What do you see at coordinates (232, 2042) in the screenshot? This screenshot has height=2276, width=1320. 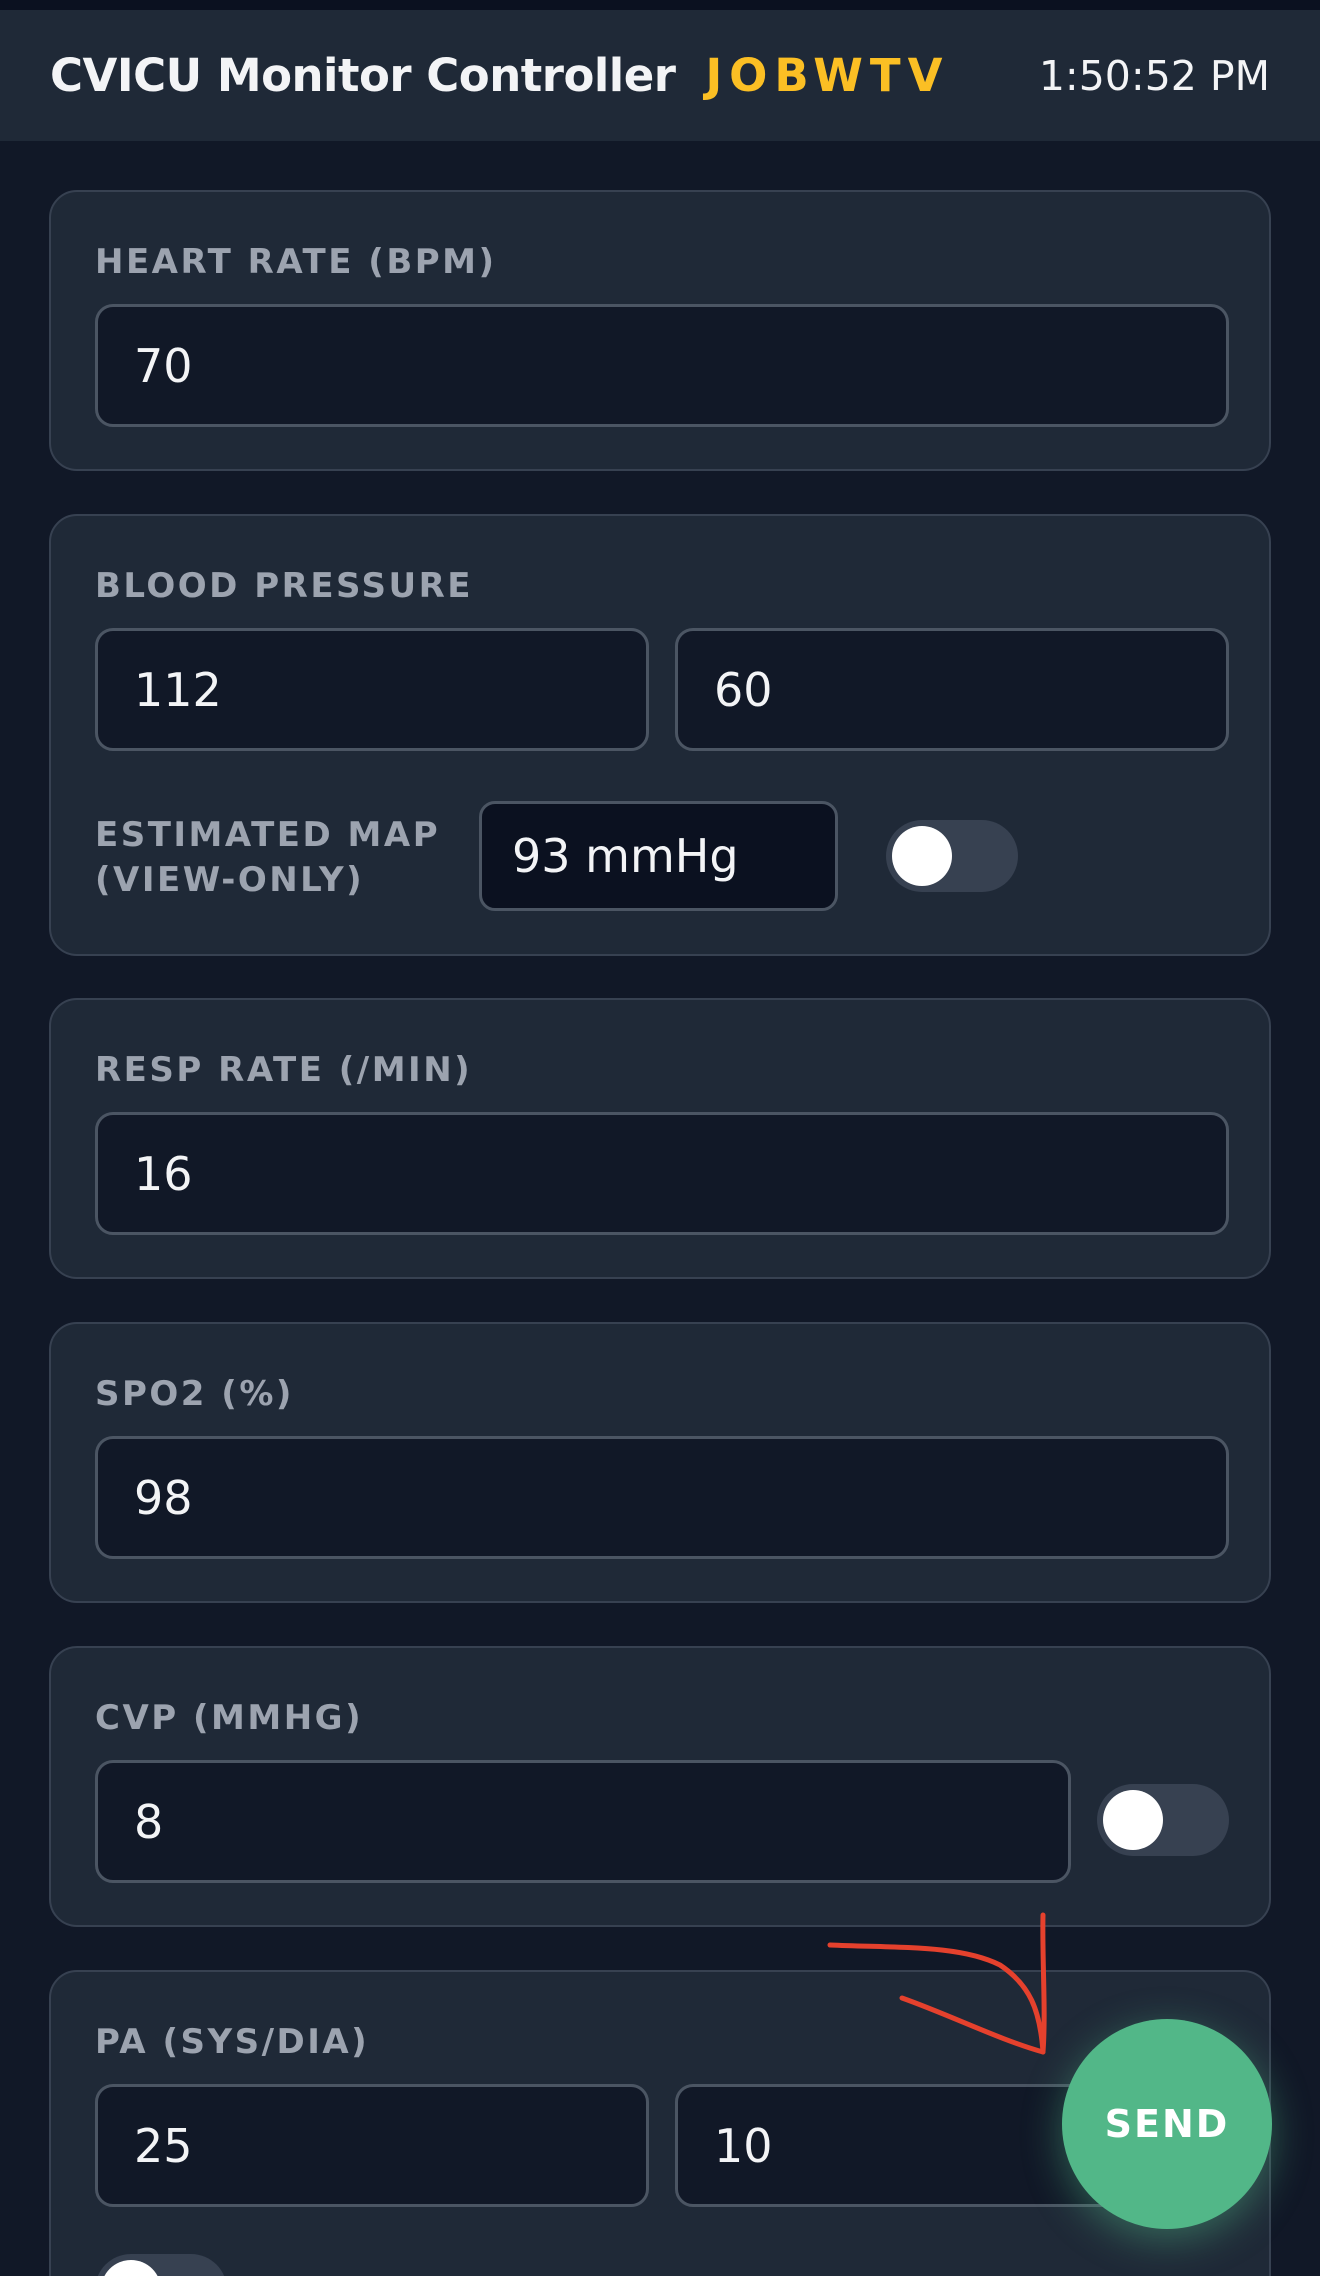 I see `pa-label: PA (SYS/DIA)` at bounding box center [232, 2042].